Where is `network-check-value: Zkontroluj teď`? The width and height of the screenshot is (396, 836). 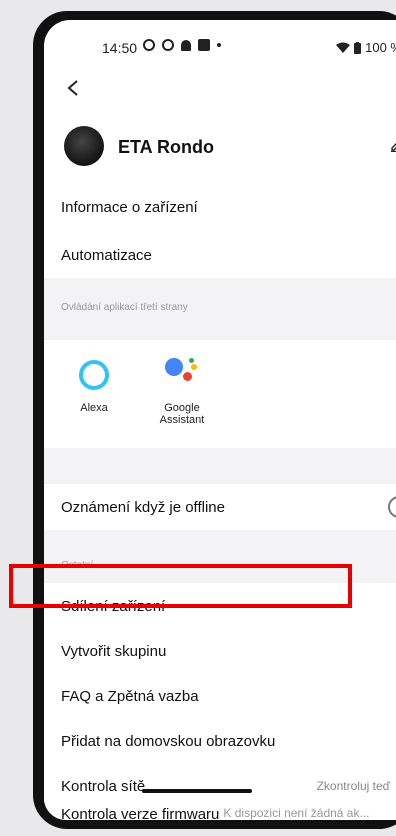 network-check-value: Zkontroluj teď is located at coordinates (353, 786).